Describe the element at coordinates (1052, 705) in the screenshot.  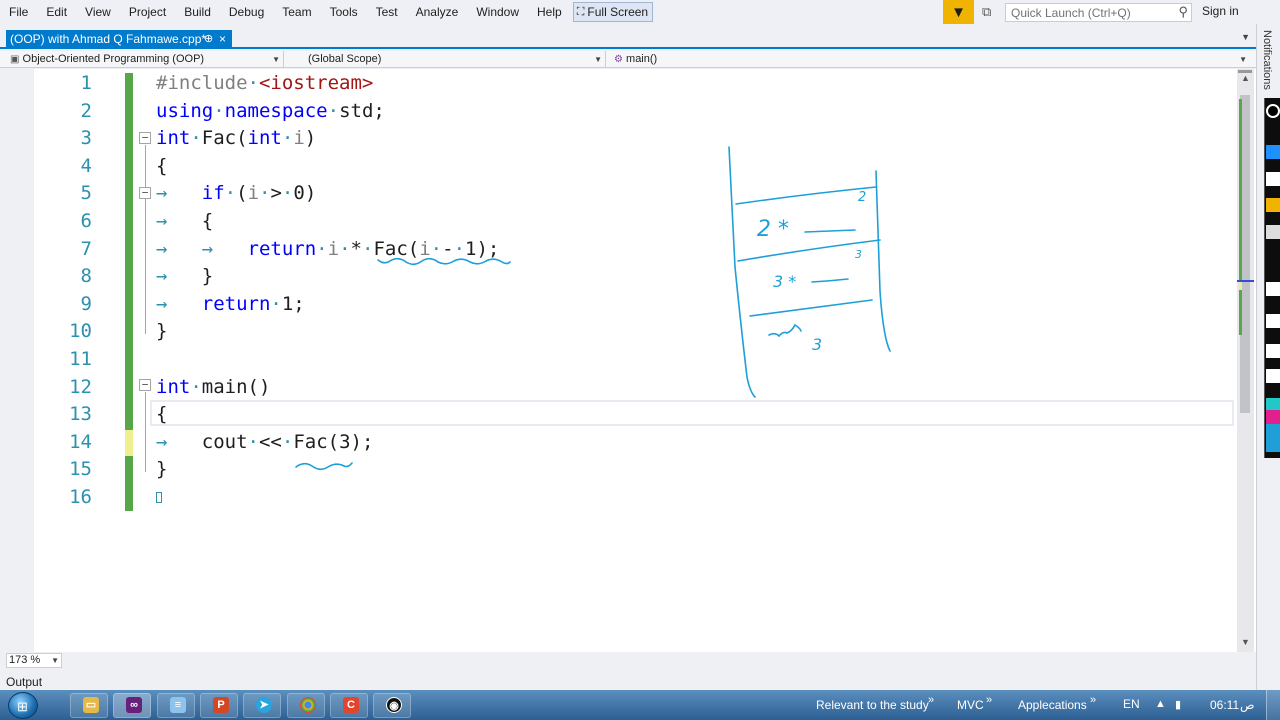
I see `toolbar-applications: Applecations` at that location.